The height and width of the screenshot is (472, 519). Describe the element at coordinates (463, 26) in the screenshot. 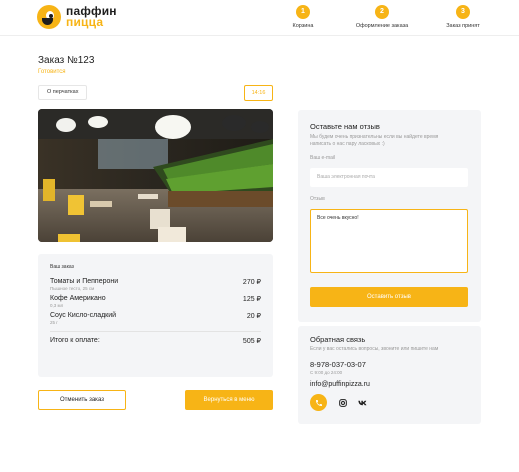

I see `step-label: Заказ принят` at that location.